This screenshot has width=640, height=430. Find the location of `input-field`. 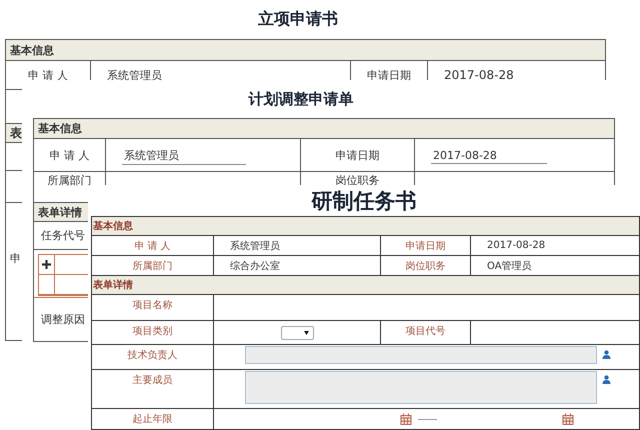

input-field is located at coordinates (421, 355).